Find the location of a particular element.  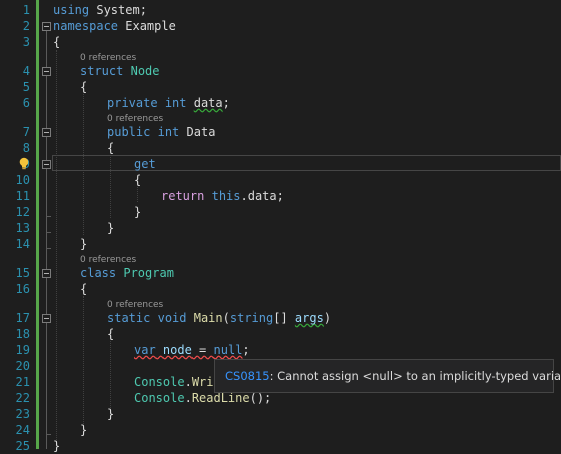

lightbulb-icon is located at coordinates (24, 163).